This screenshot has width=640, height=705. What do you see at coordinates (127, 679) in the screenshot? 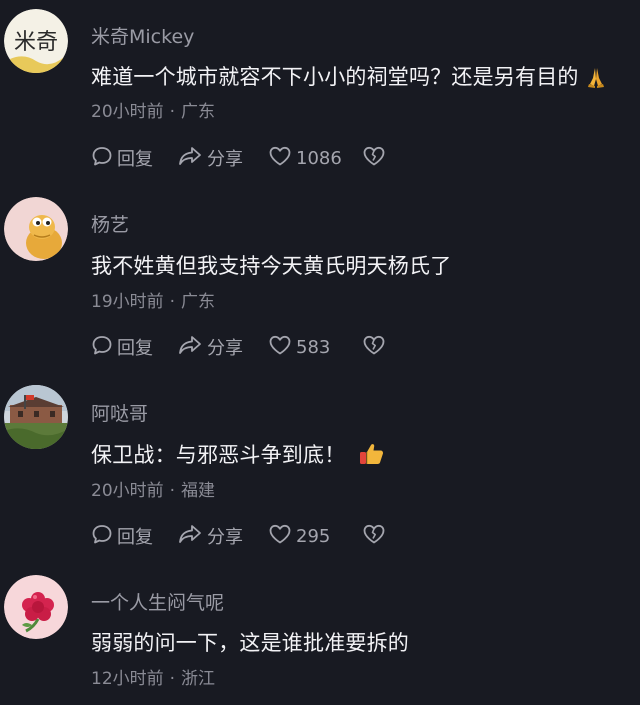
I see `comment-time: 12小时前` at bounding box center [127, 679].